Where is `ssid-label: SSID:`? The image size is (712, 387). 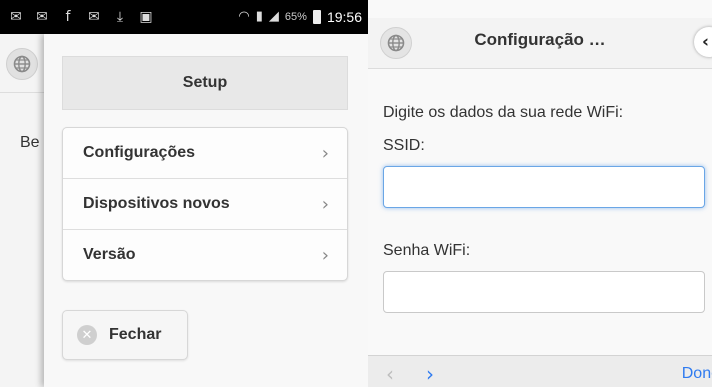
ssid-label: SSID: is located at coordinates (404, 145).